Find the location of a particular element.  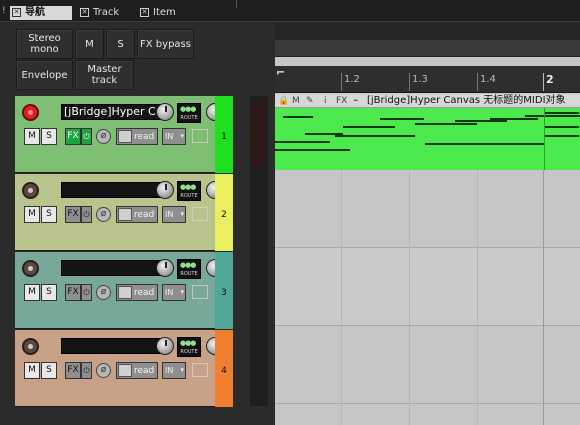

track-number-strip: 4 is located at coordinates (224, 368).